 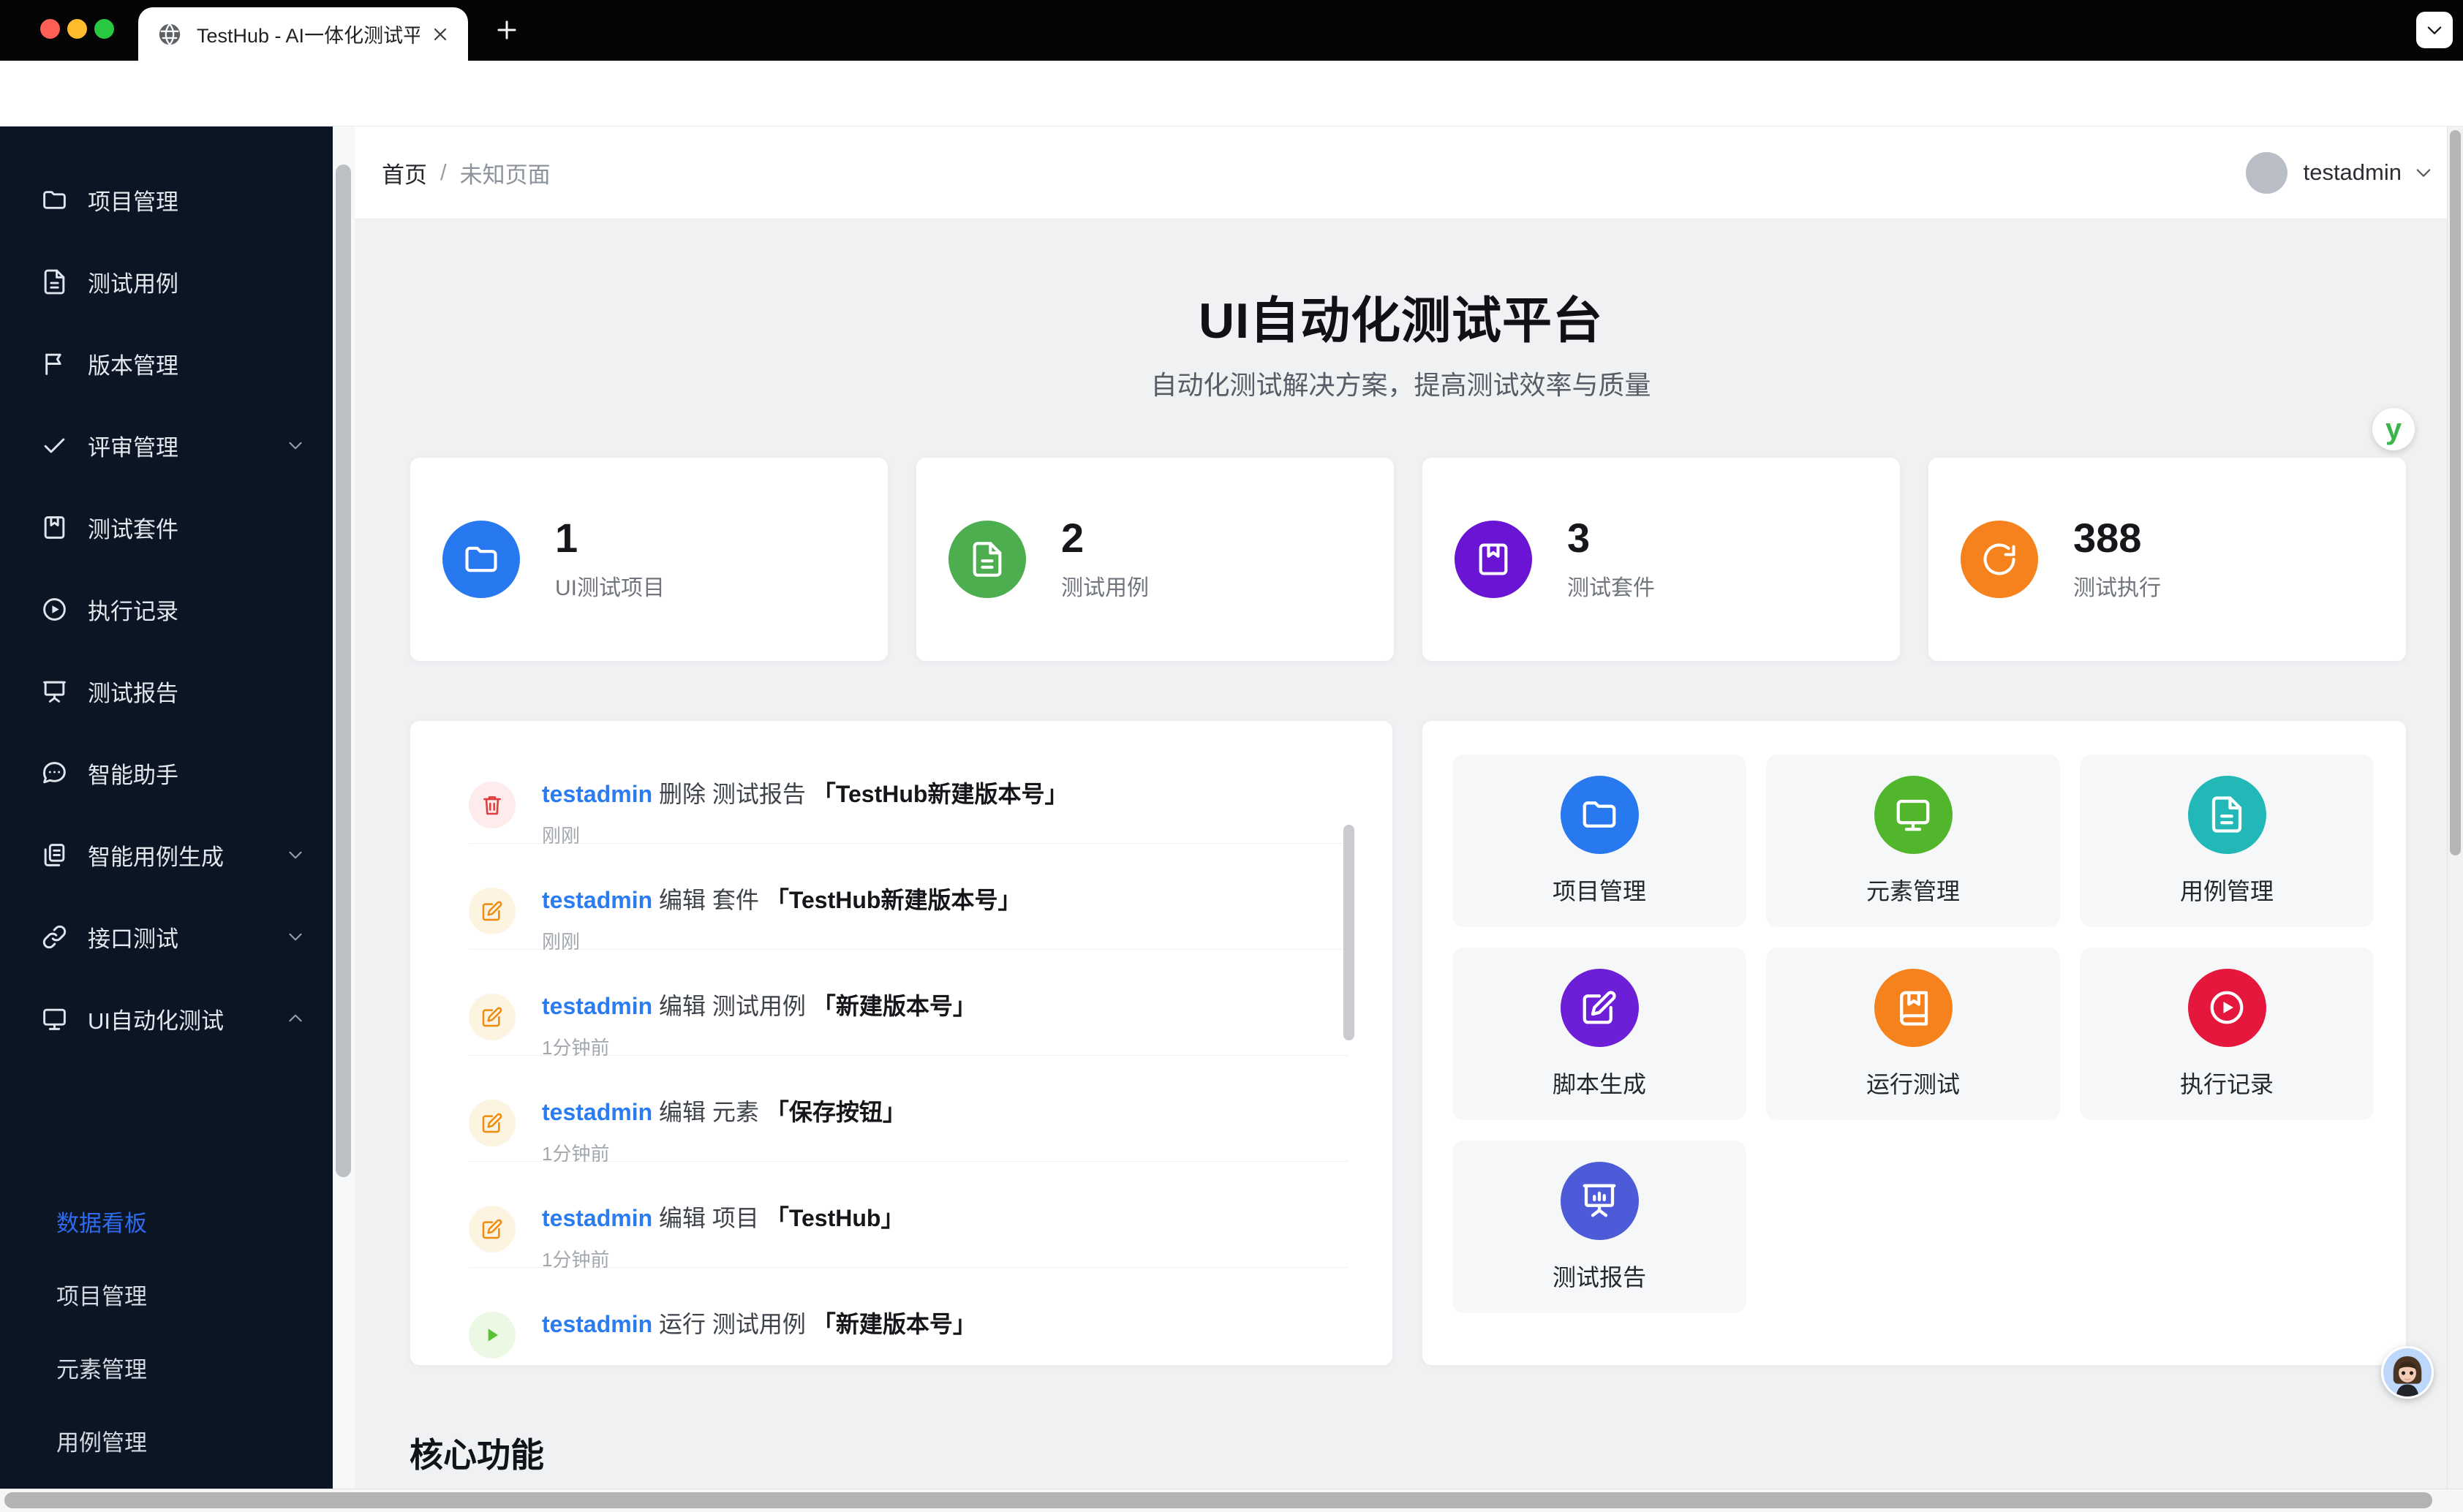 I want to click on assistant-avatar, so click(x=2407, y=1372).